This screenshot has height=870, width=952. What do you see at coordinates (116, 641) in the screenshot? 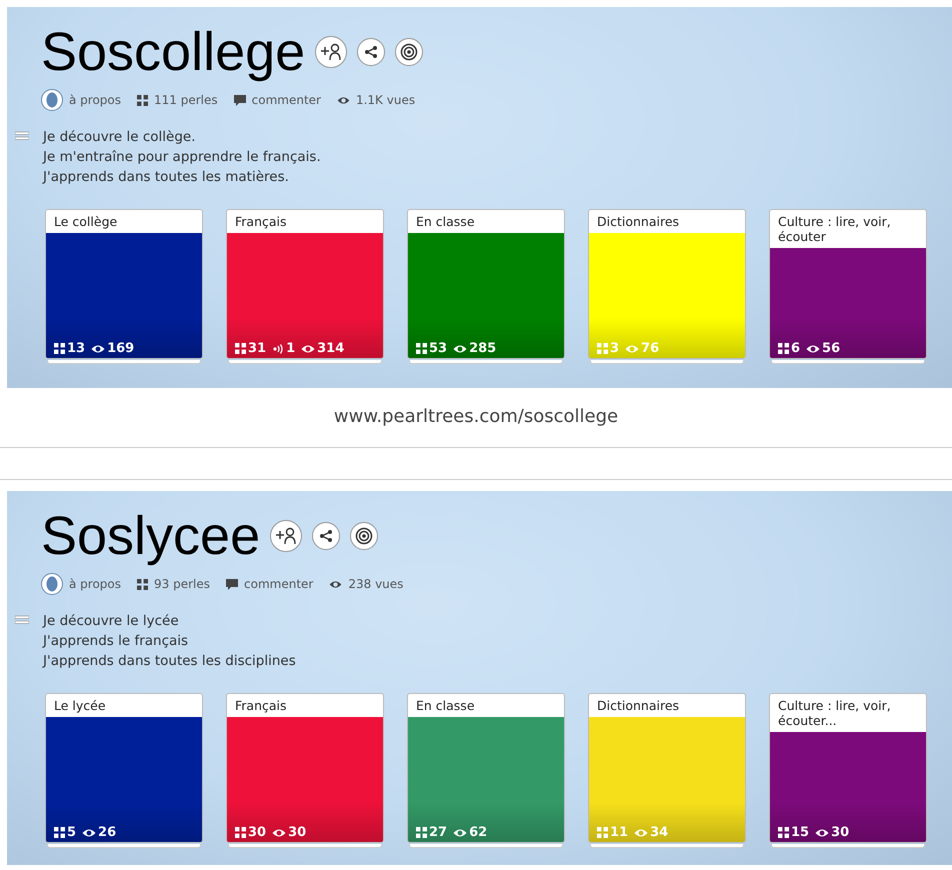
I see `description-line: J'apprends le français` at bounding box center [116, 641].